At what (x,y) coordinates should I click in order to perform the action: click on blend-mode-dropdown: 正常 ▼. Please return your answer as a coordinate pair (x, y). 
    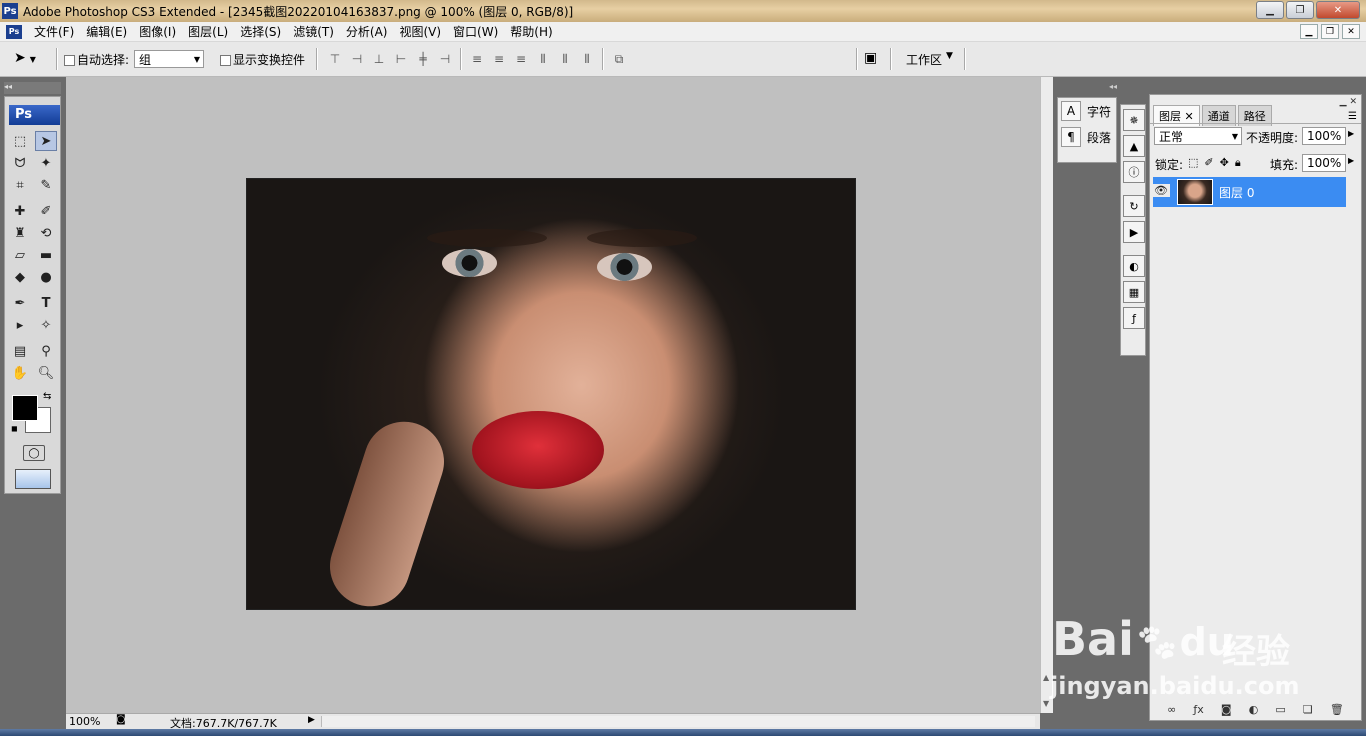
    Looking at the image, I should click on (1198, 136).